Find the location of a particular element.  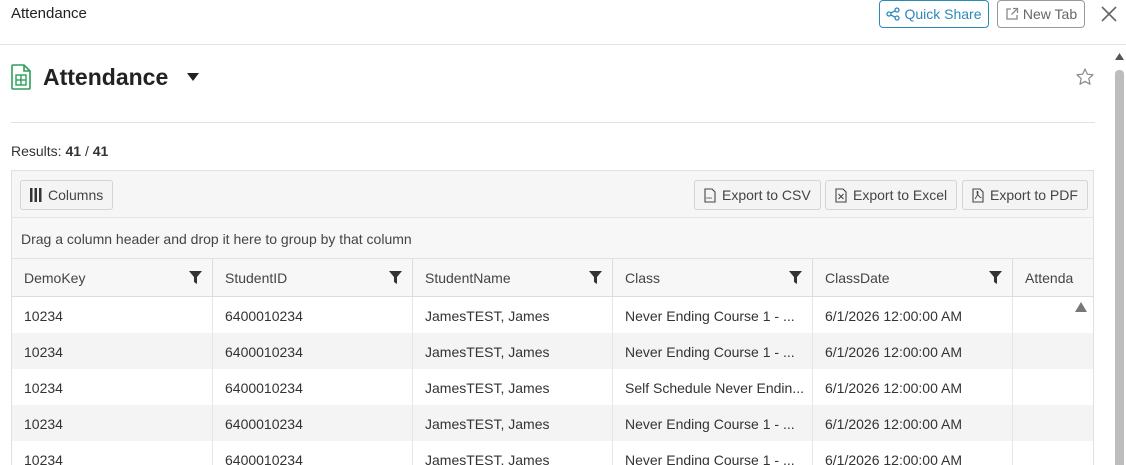

grid-scroll-up-arrow-icon is located at coordinates (1081, 307).